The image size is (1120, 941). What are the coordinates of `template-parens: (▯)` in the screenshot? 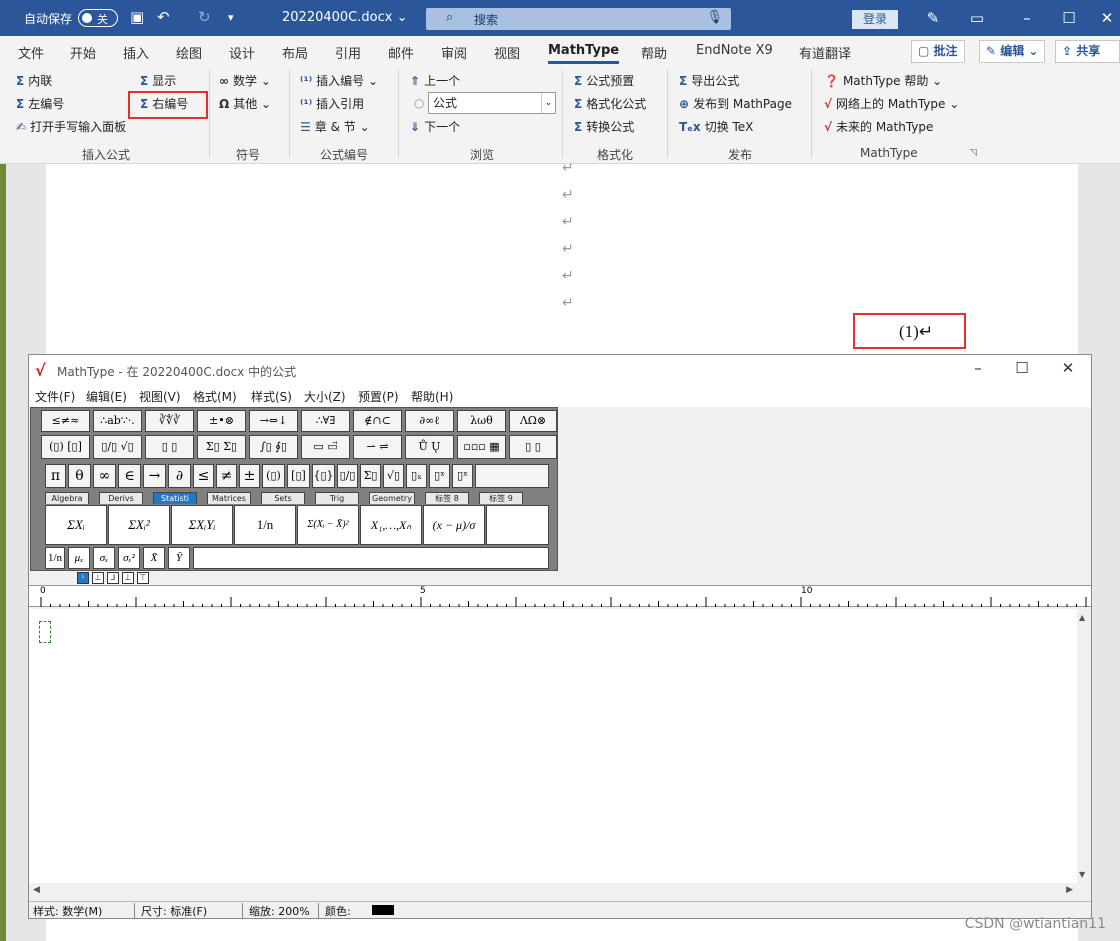 It's located at (273, 476).